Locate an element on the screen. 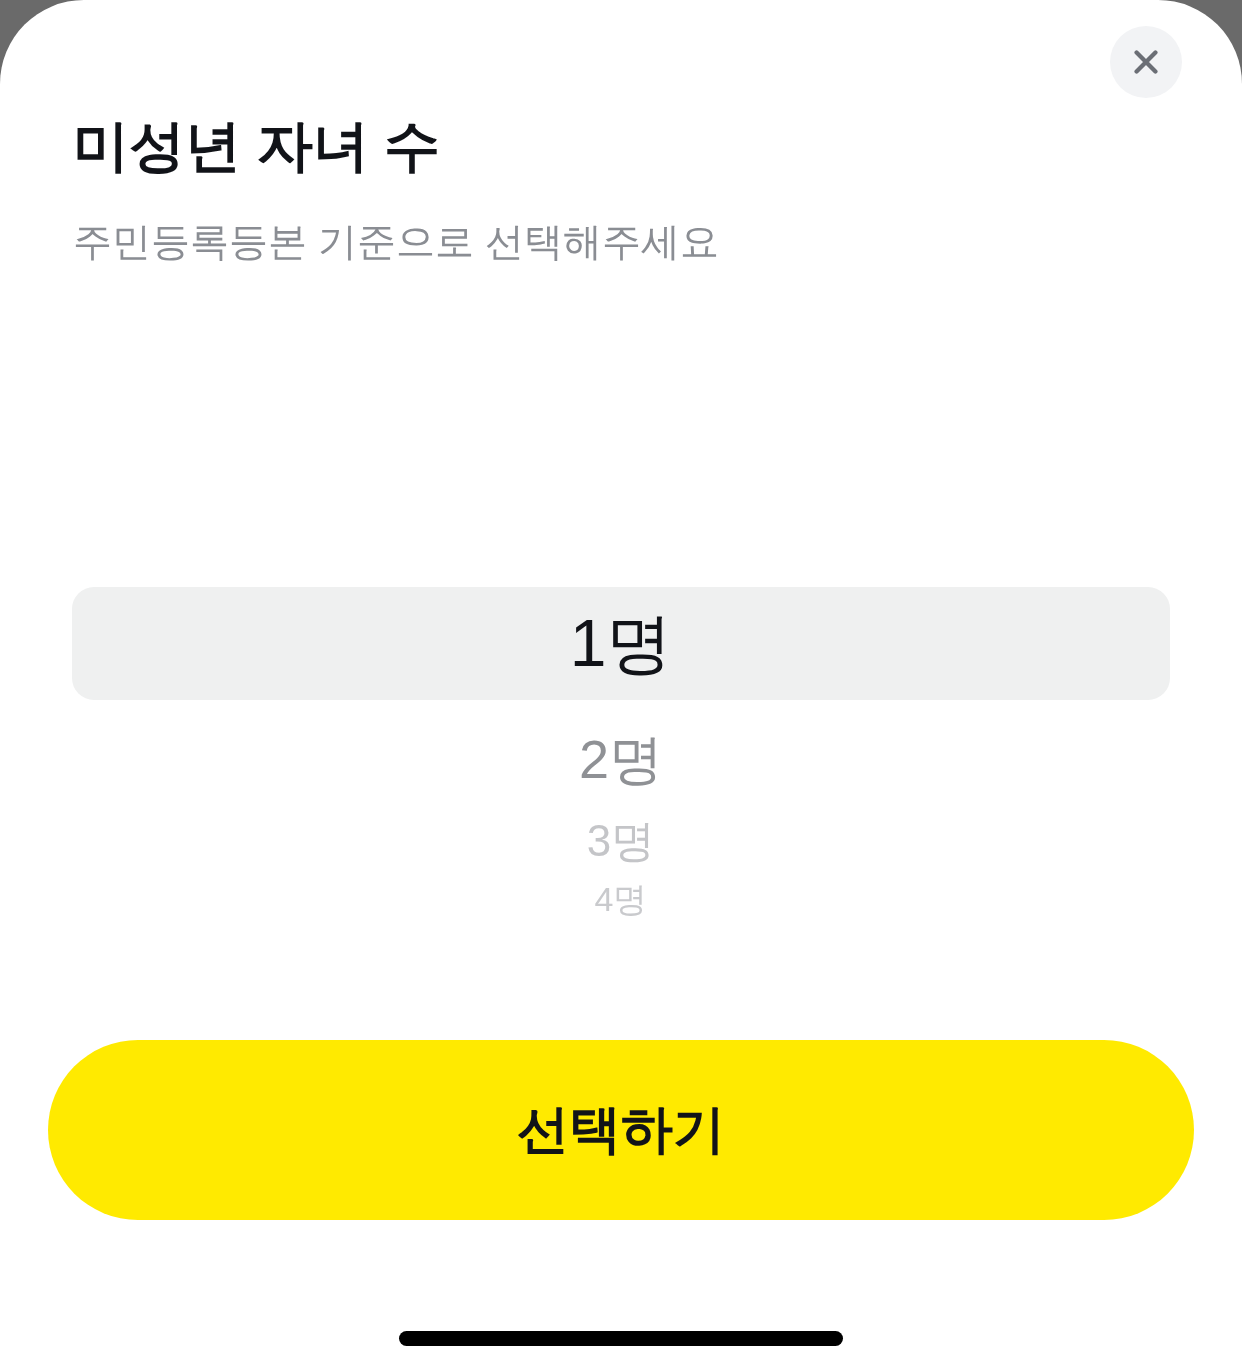 This screenshot has width=1242, height=1370. sheet-subtitle: 주민등록등본 기준으로 선택해주세요 is located at coordinates (396, 242).